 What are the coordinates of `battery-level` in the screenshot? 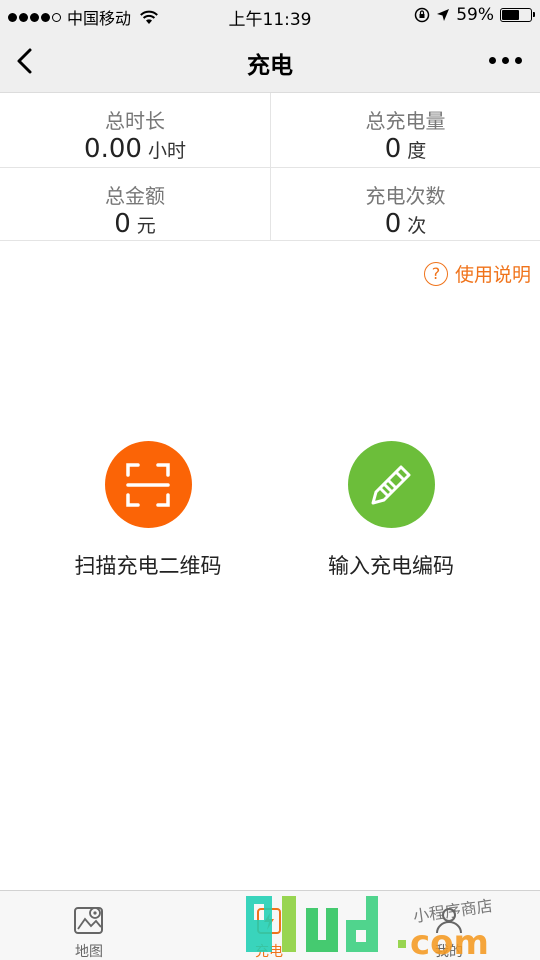 It's located at (510, 15).